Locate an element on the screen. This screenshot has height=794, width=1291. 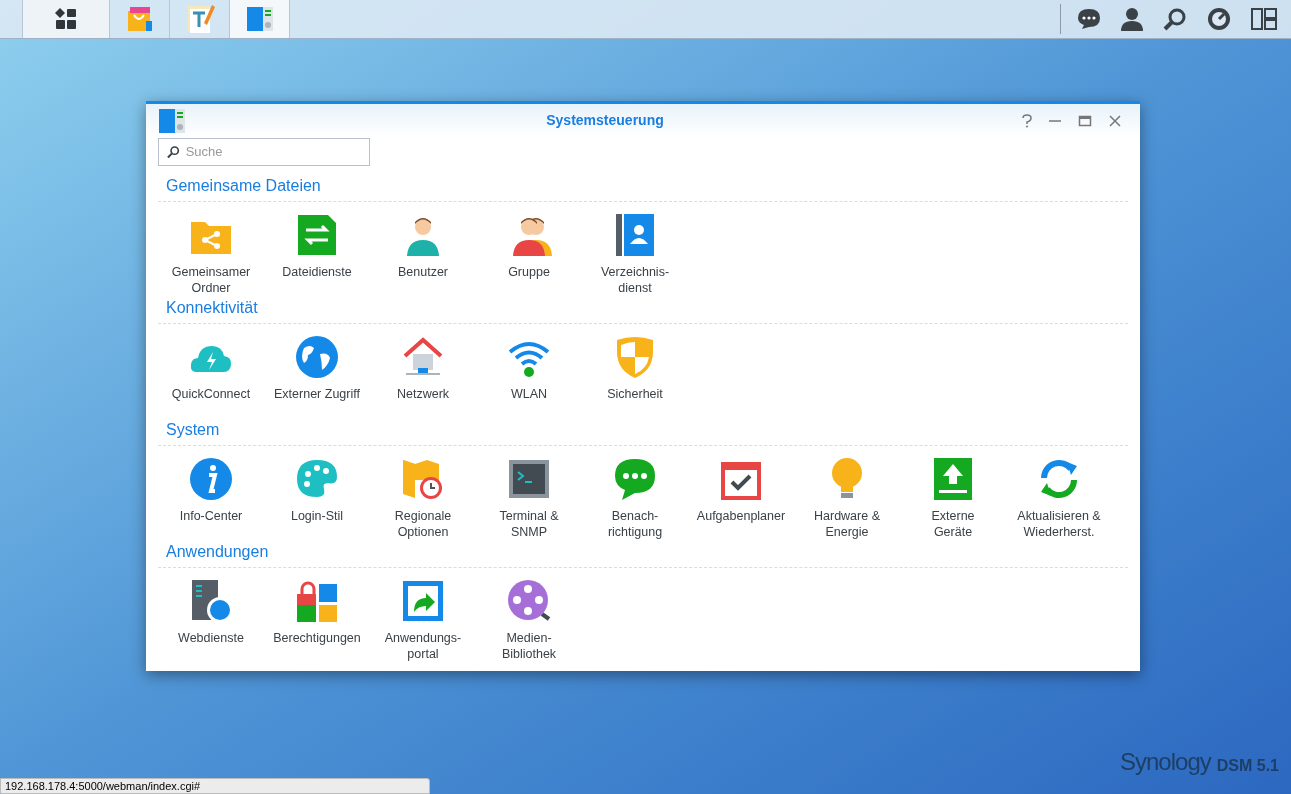
control-panel-item: Anwendungs- portal is located at coordinates (423, 621).